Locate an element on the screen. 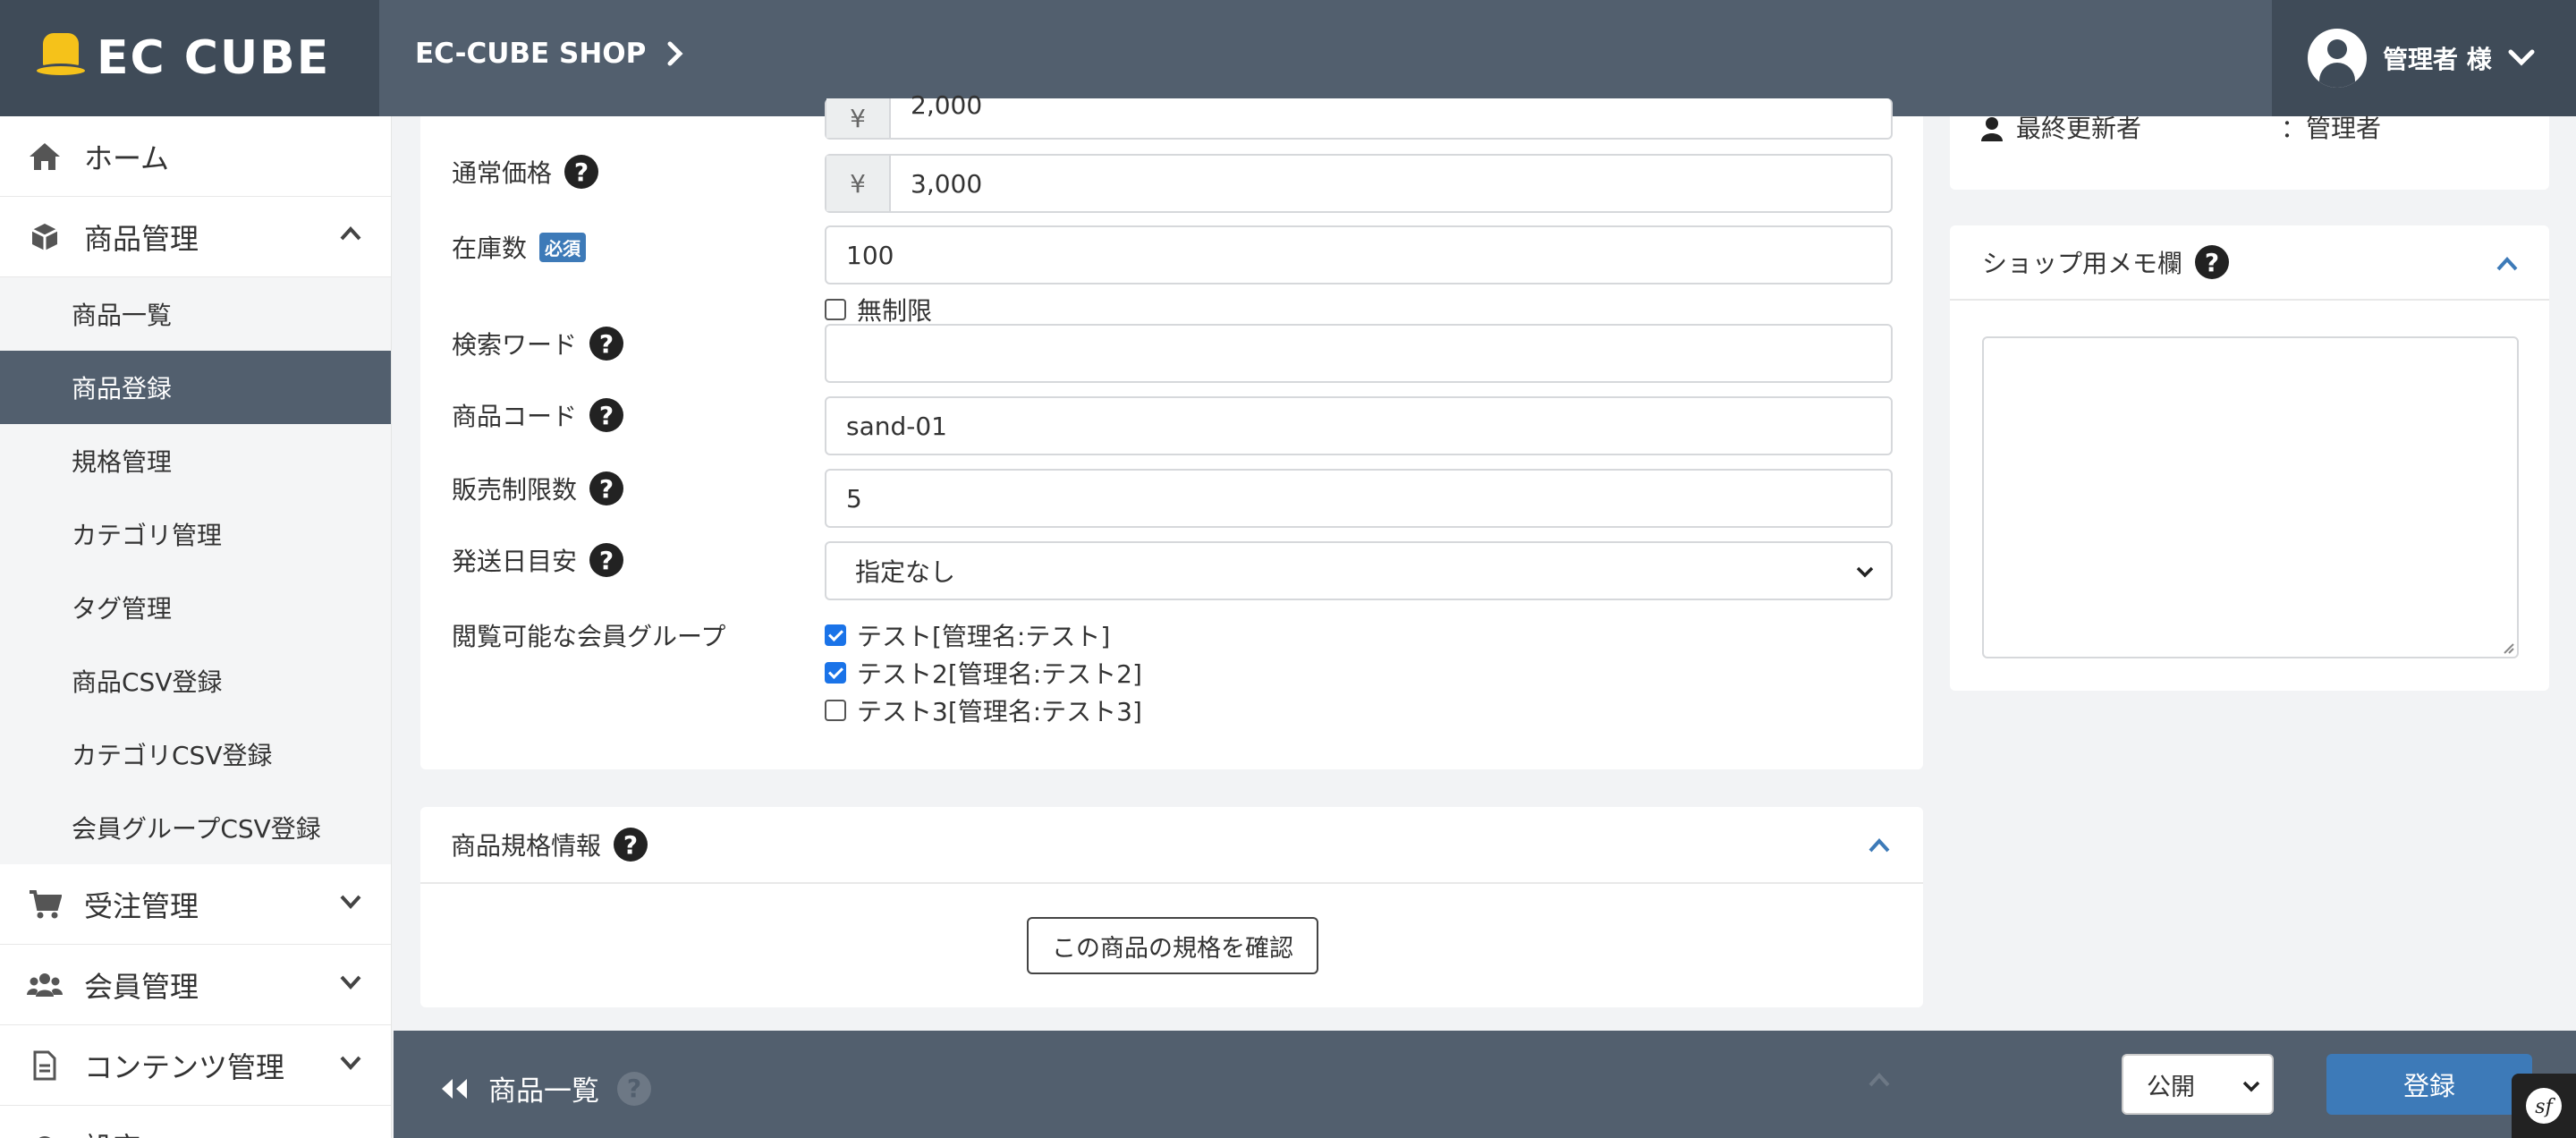 This screenshot has height=1138, width=2576. label-text: 閲覧可能な会員グループ is located at coordinates (589, 636).